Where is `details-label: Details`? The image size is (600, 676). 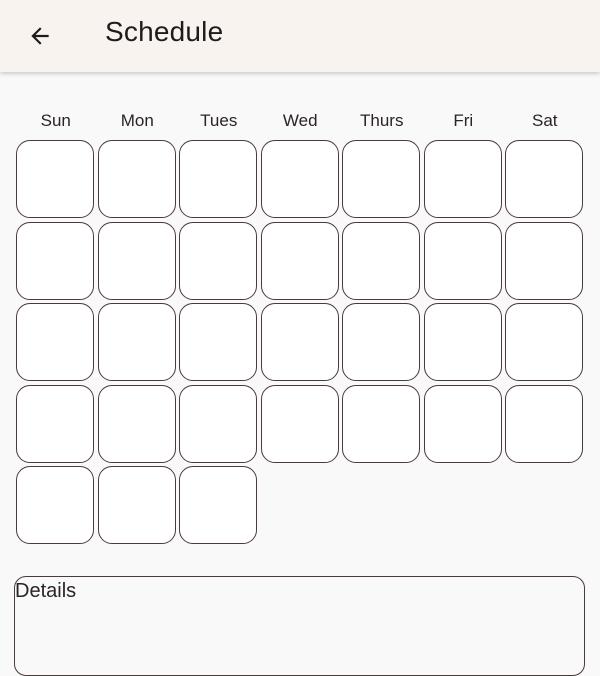 details-label: Details is located at coordinates (46, 591).